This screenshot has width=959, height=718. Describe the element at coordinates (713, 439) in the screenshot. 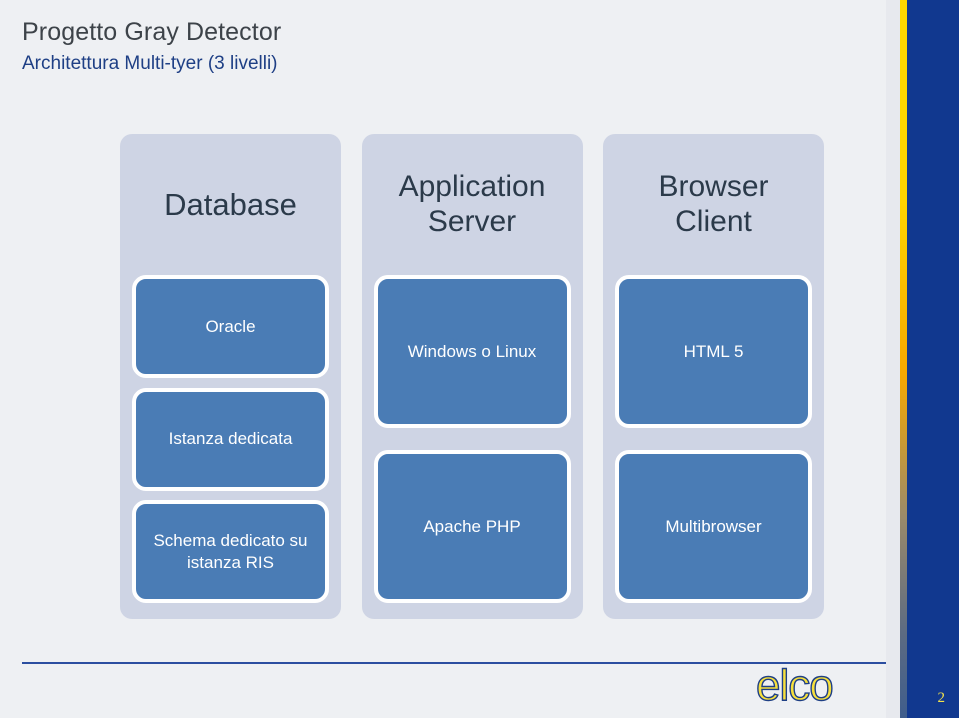

I see `tier-body-browser-client: HTML 5 Multibrowser` at that location.